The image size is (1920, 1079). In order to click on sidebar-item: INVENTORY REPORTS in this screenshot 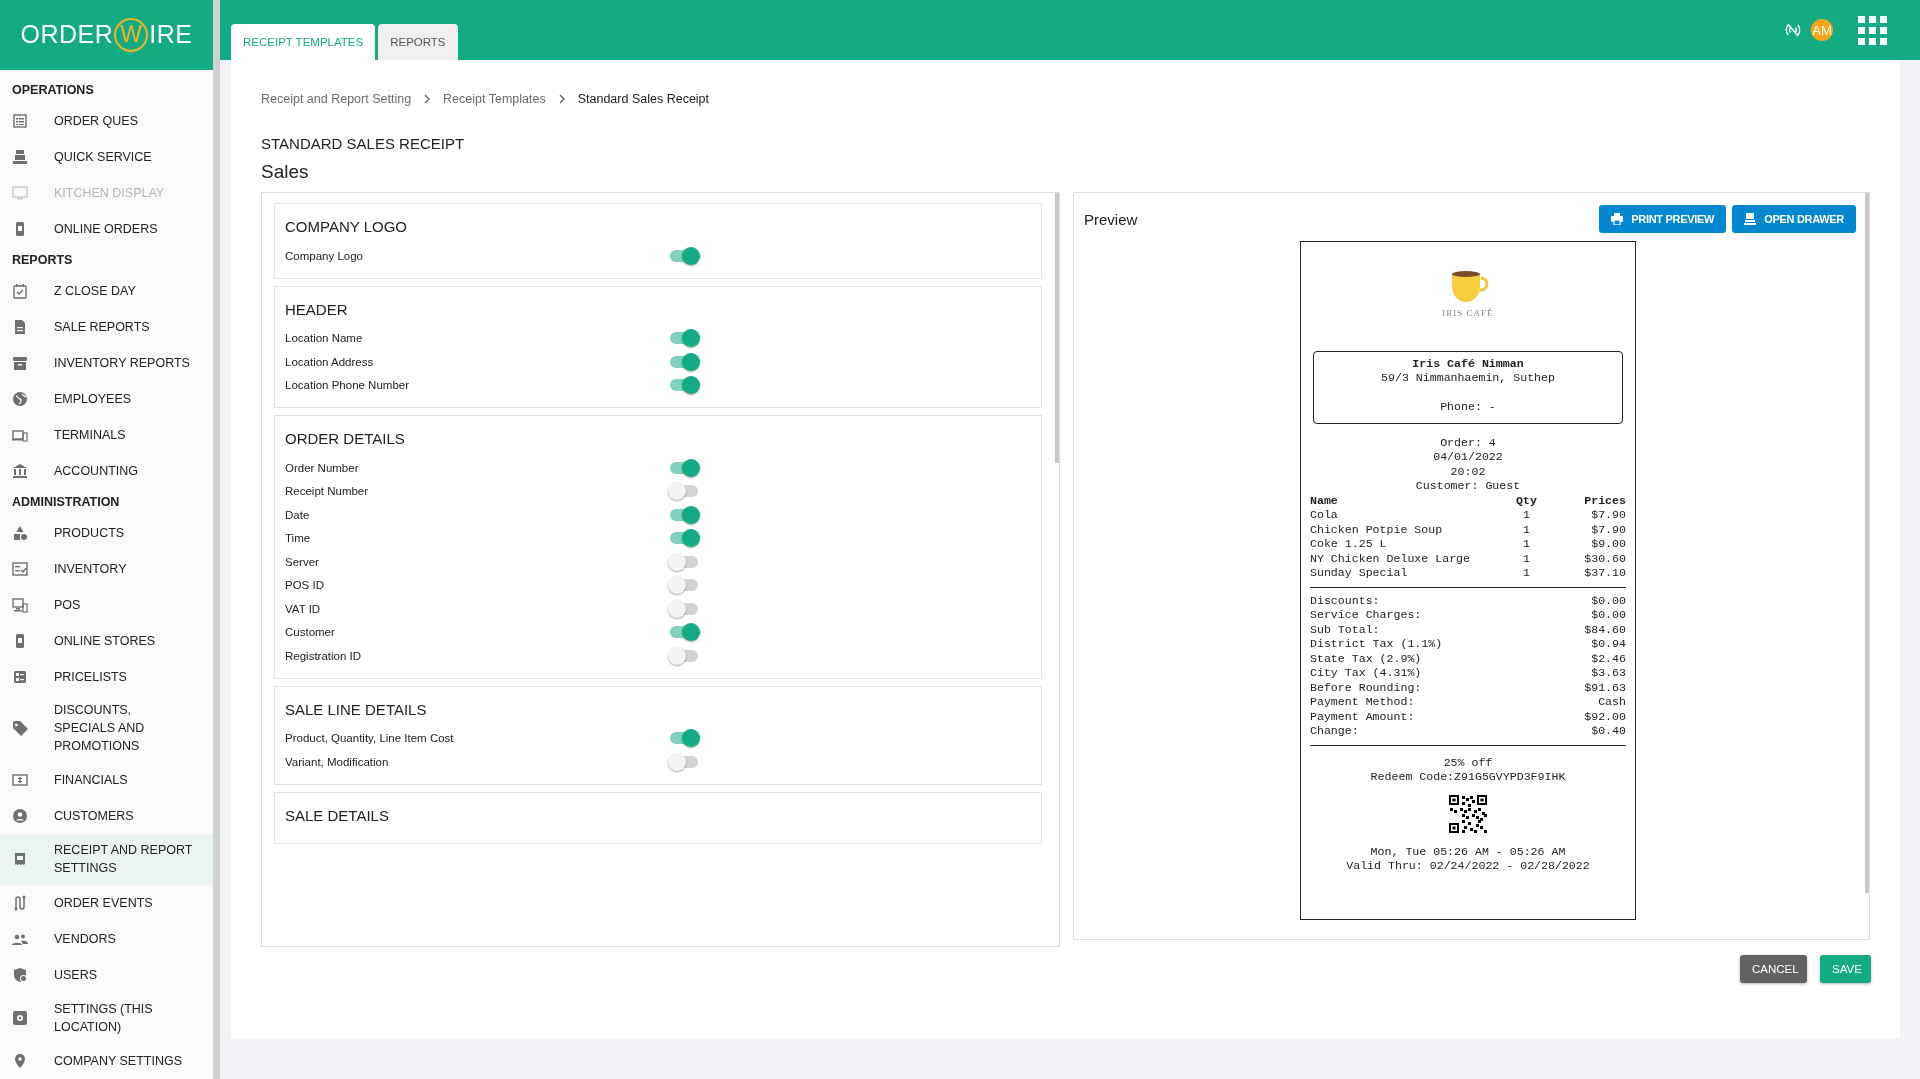, I will do `click(106, 362)`.